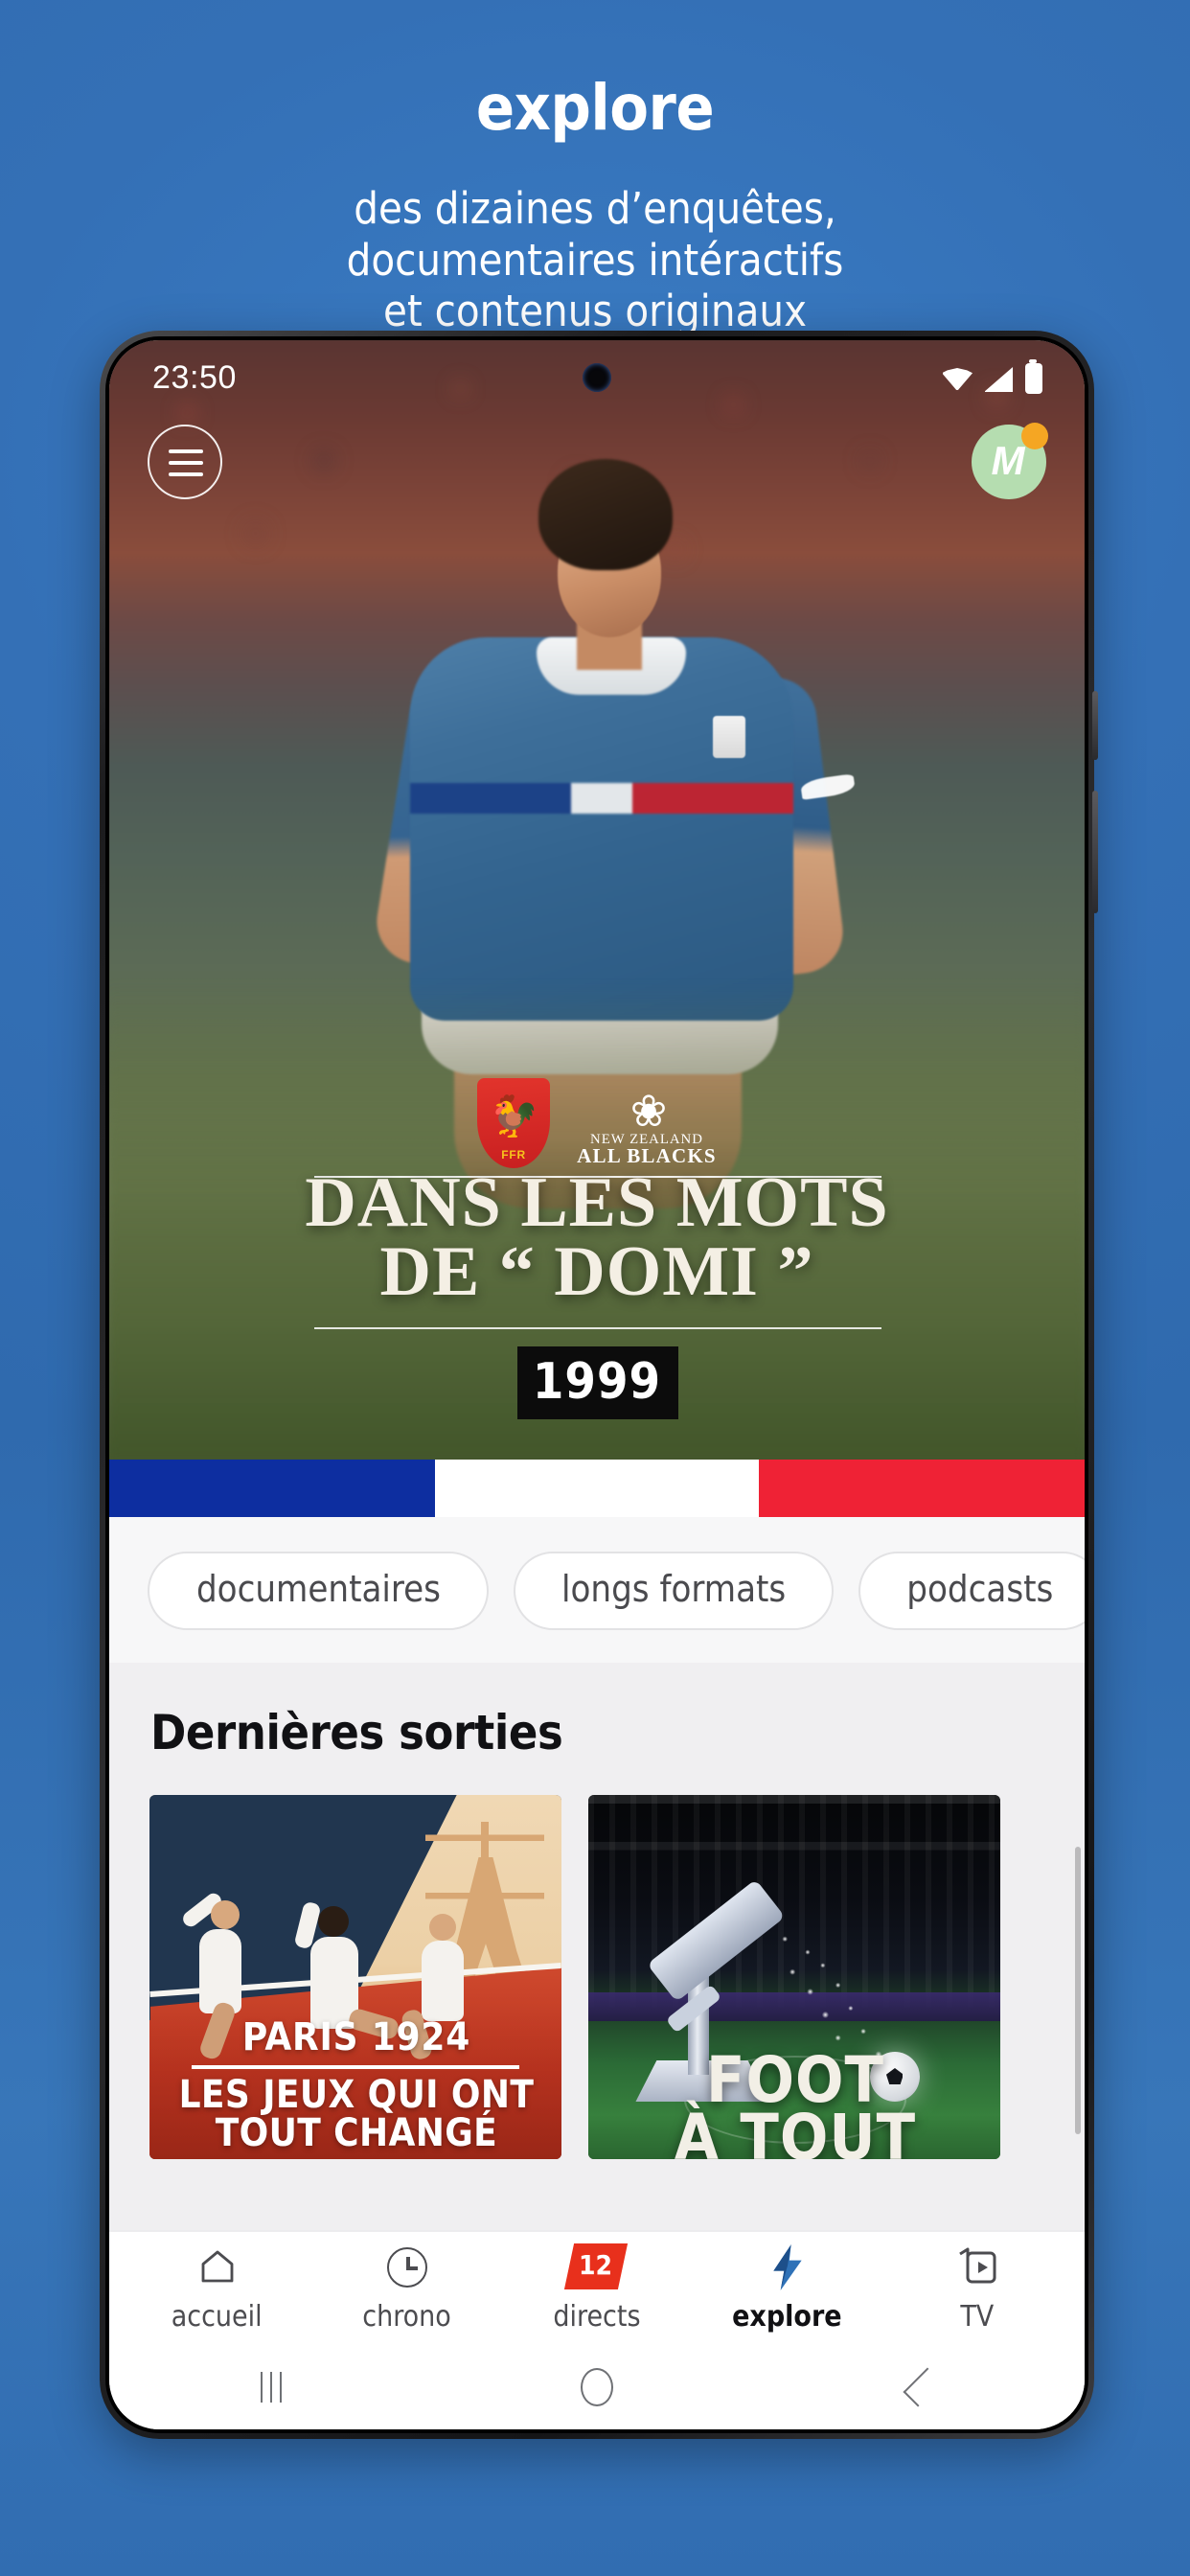 Image resolution: width=1190 pixels, height=2576 pixels. What do you see at coordinates (958, 379) in the screenshot?
I see `wifi-icon` at bounding box center [958, 379].